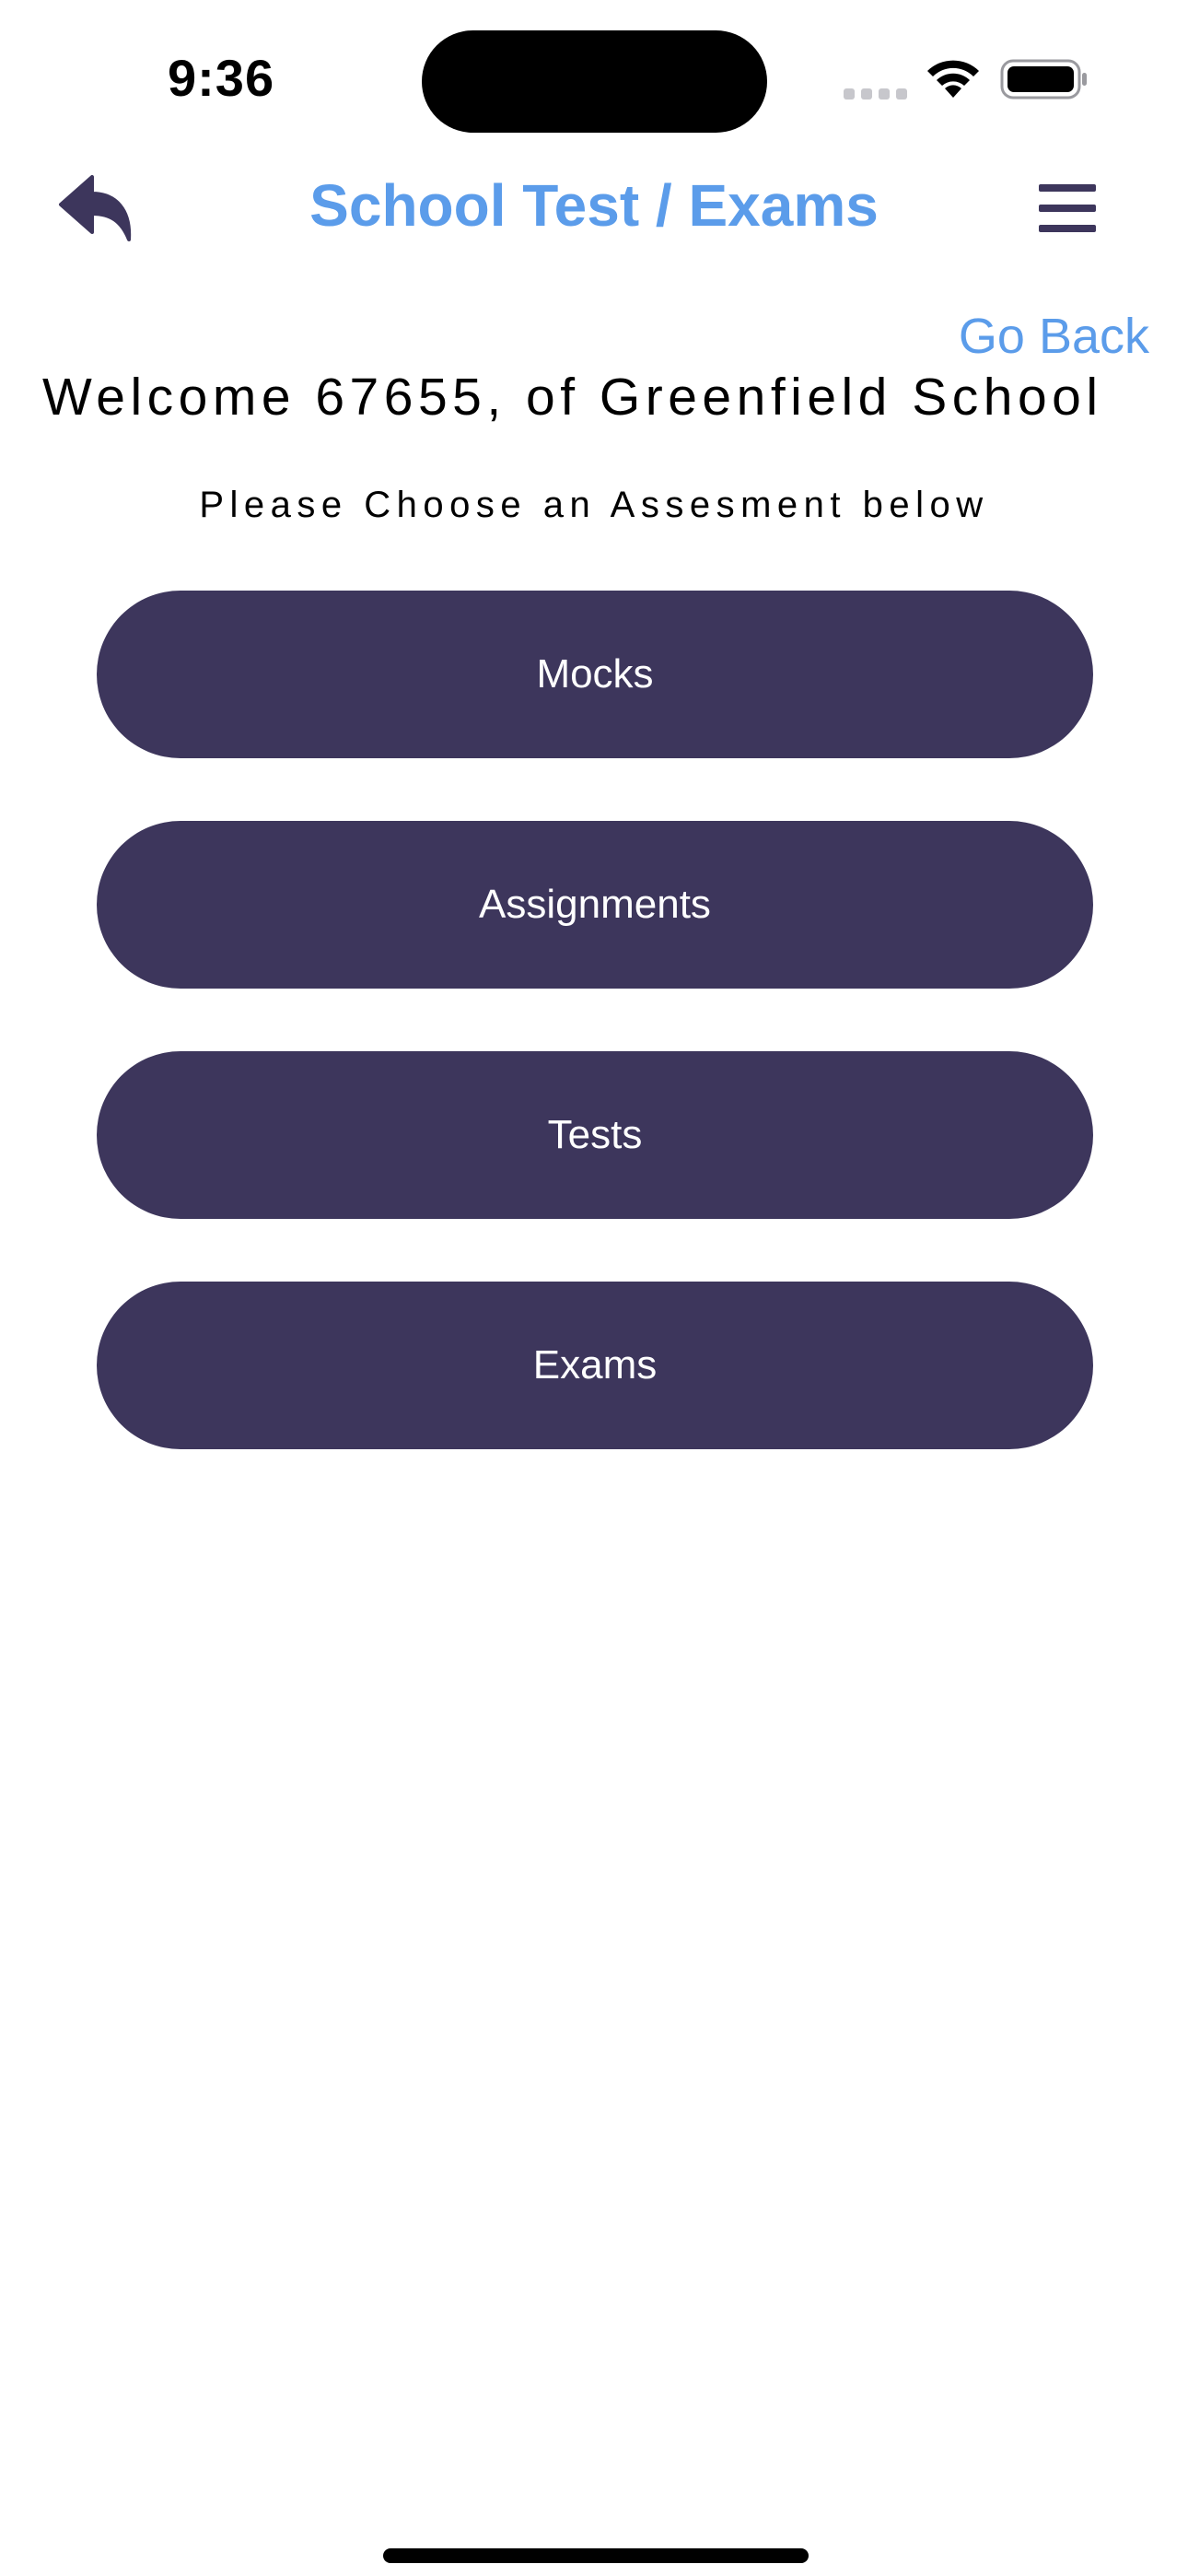 This screenshot has height=2576, width=1188. Describe the element at coordinates (572, 397) in the screenshot. I see `welcome-text: Welcome 67655, of Greenfield School` at that location.